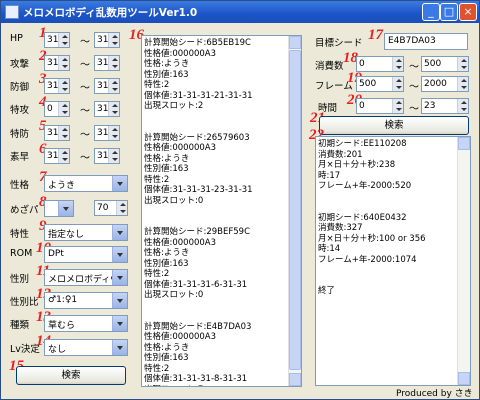 The image size is (480, 400). Describe the element at coordinates (86, 323) in the screenshot. I see `encounter-type-select: 草むら` at that location.